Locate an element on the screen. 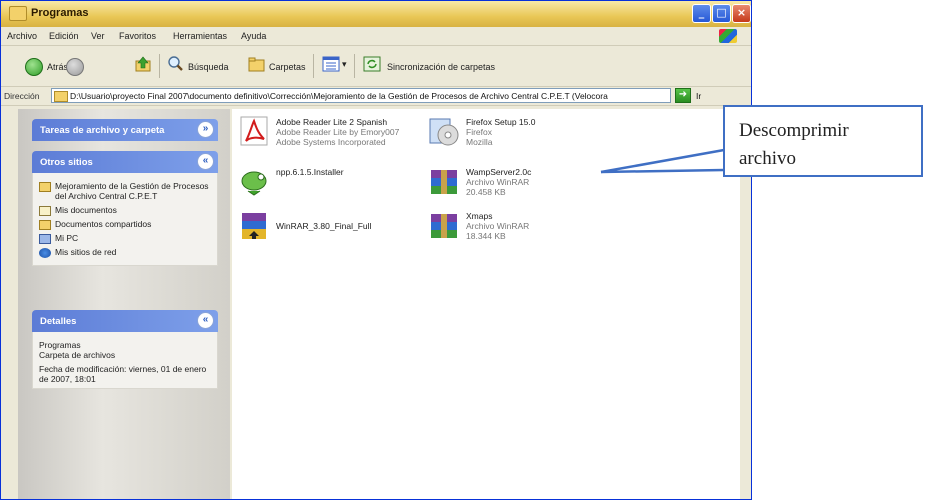 The image size is (927, 500). callout-pointer is located at coordinates (662, 161).